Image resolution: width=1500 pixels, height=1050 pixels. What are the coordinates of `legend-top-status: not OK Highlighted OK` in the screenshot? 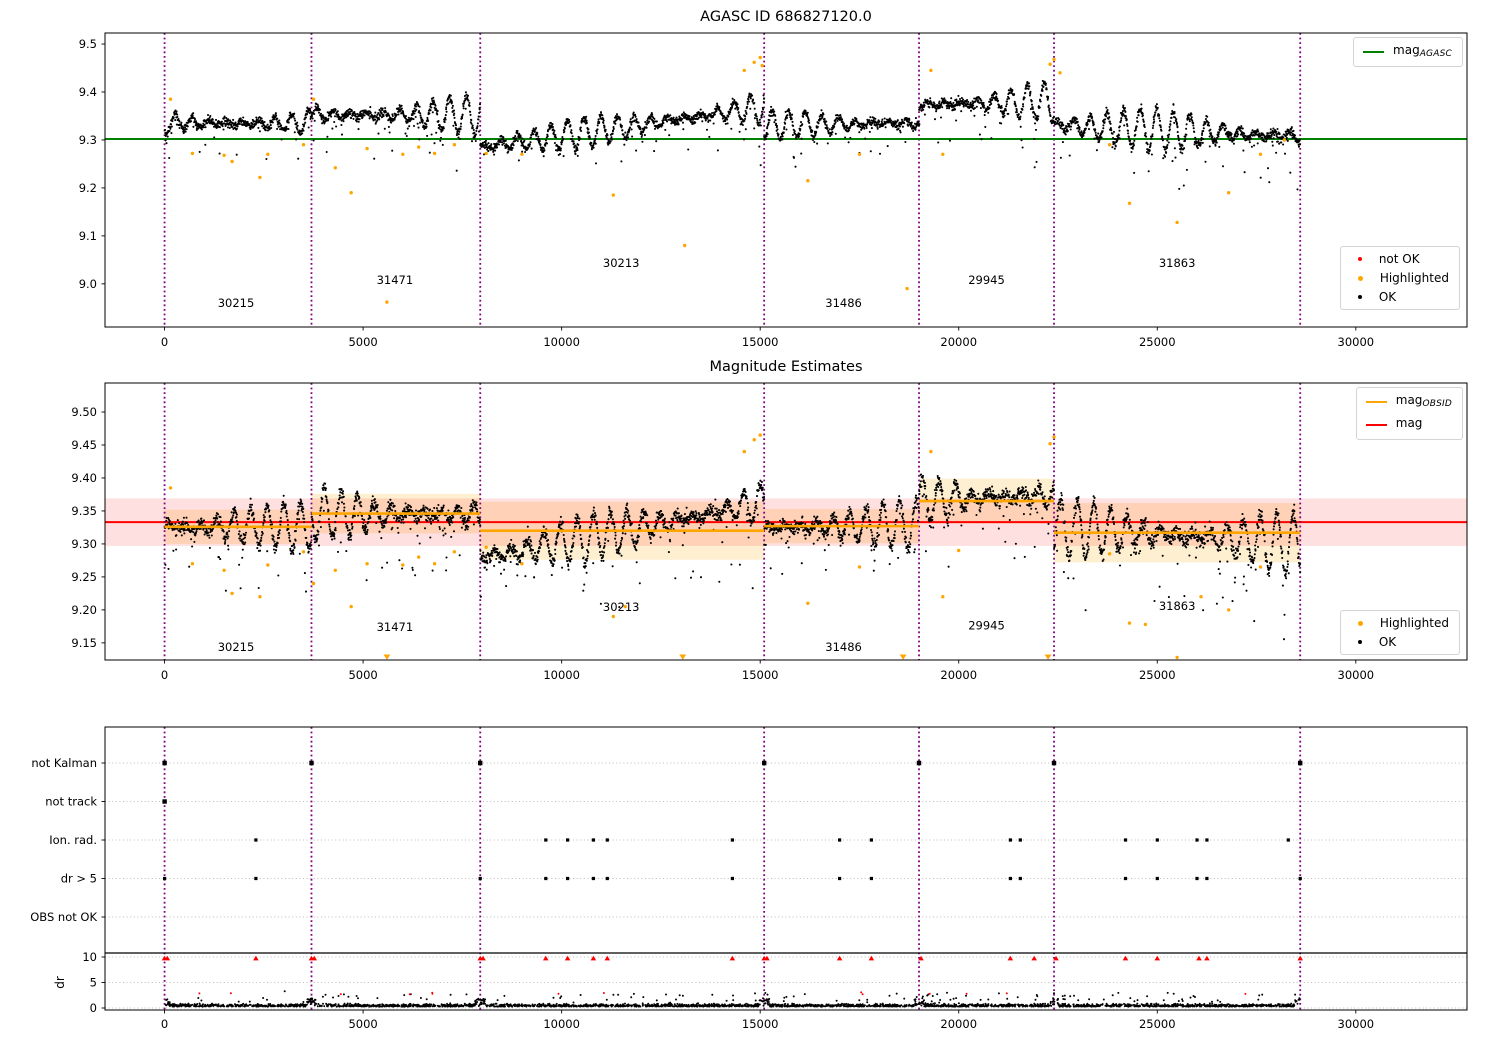 It's located at (1399, 278).